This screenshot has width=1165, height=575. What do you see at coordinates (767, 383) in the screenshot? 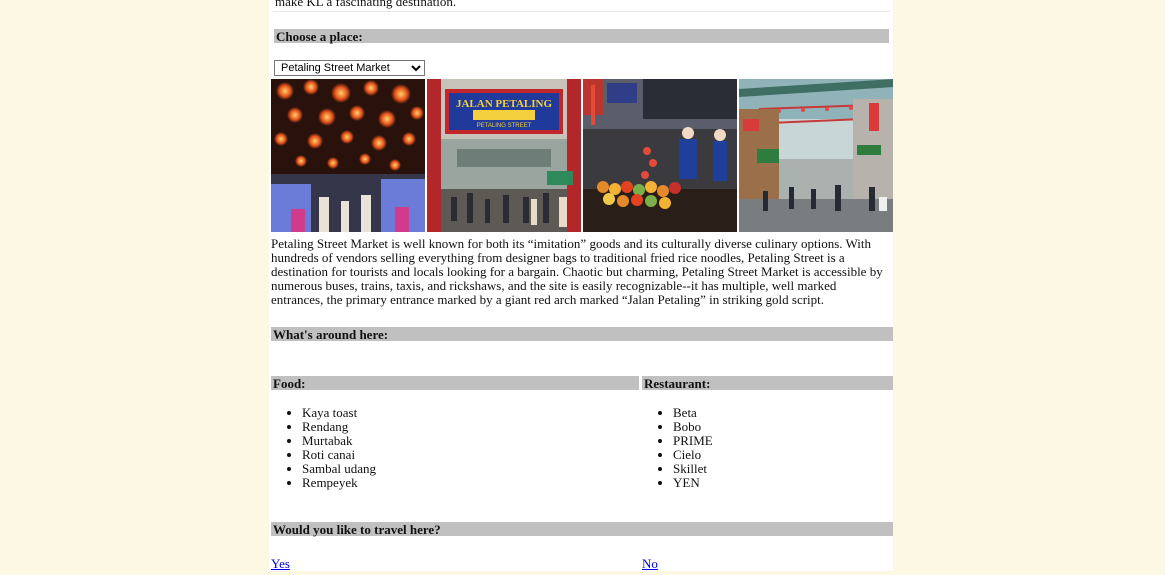
I see `restaurant-heading: Restaurant:` at bounding box center [767, 383].